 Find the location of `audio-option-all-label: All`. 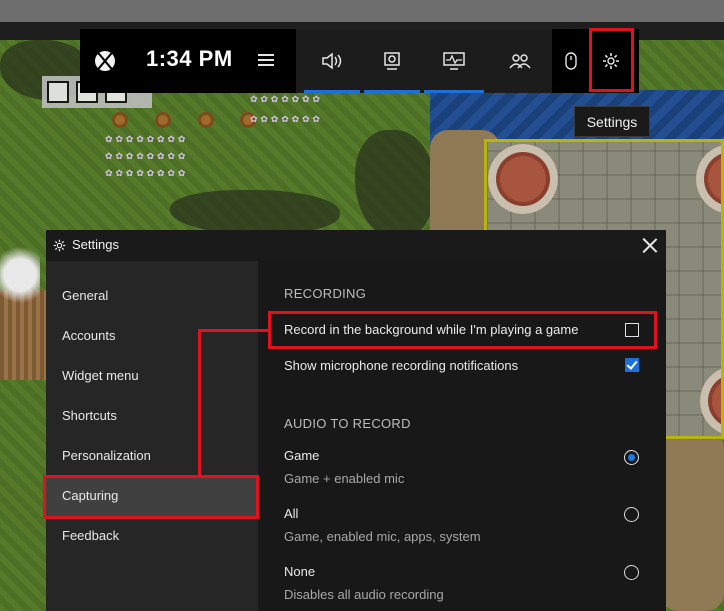

audio-option-all-label: All is located at coordinates (291, 513).